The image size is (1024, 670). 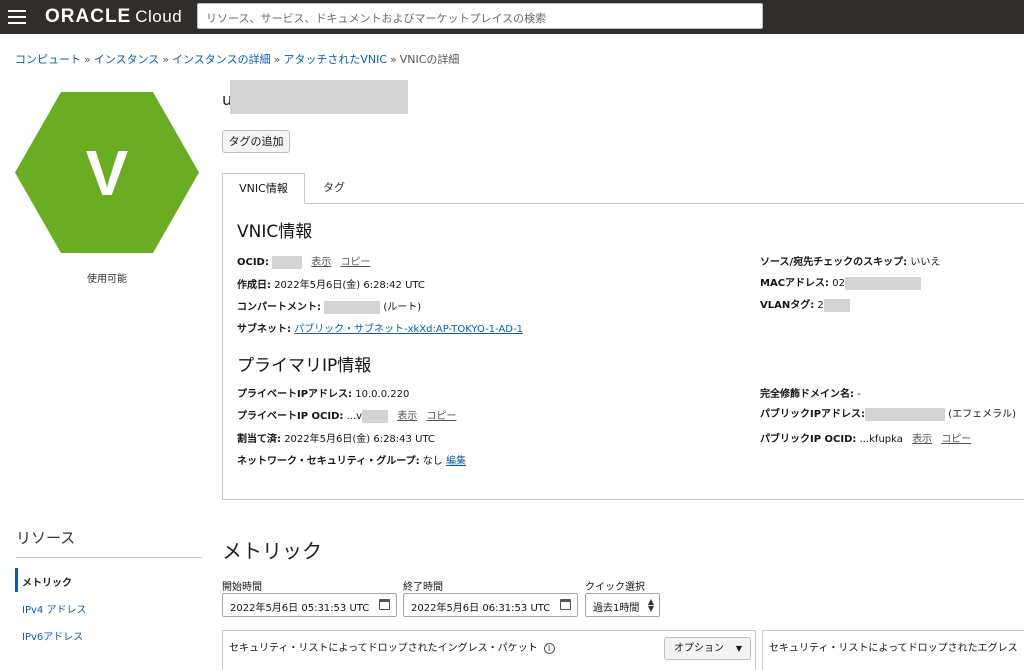 What do you see at coordinates (432, 461) in the screenshot?
I see `nsg-value: なし` at bounding box center [432, 461].